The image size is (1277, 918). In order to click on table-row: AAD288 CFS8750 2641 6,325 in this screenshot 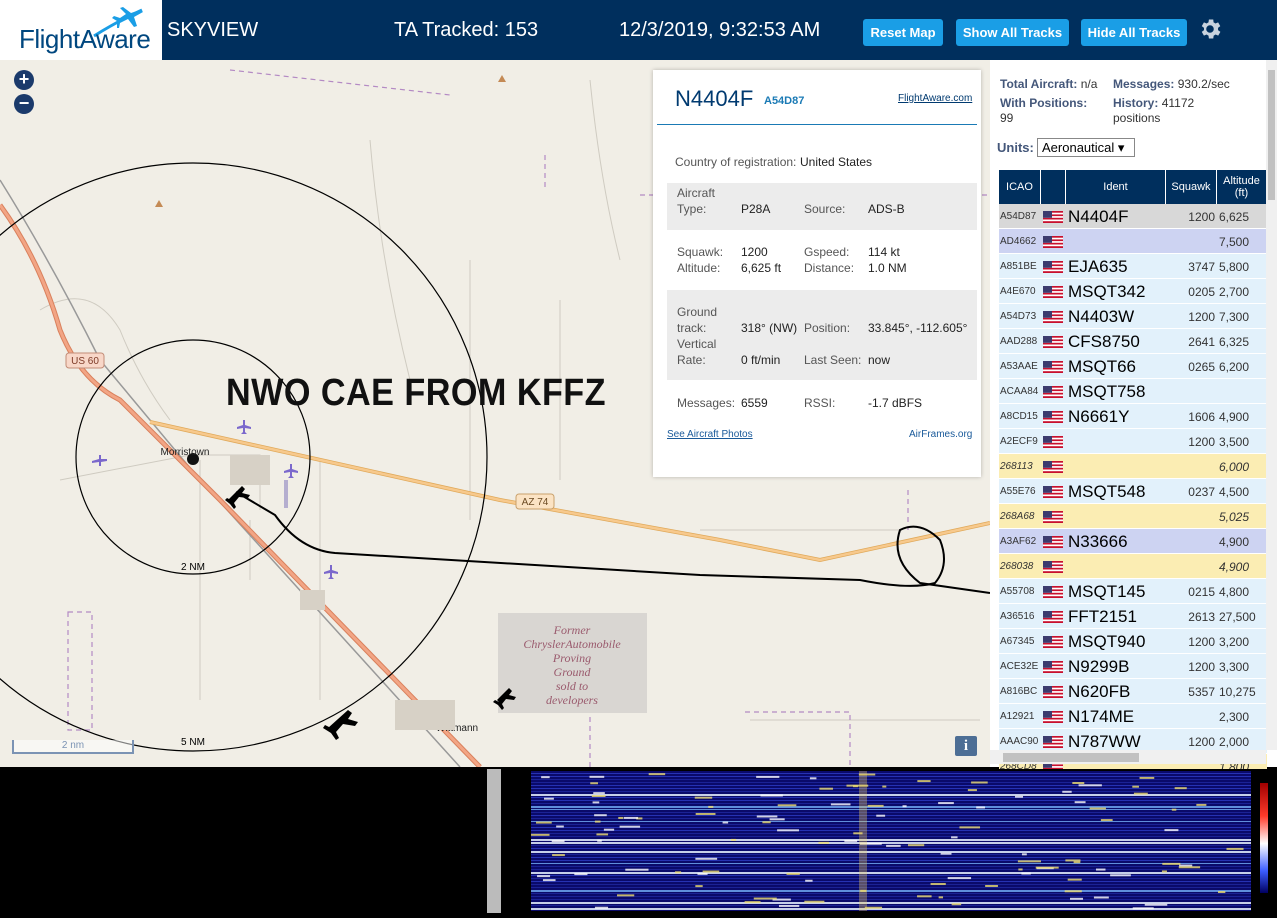, I will do `click(1133, 341)`.